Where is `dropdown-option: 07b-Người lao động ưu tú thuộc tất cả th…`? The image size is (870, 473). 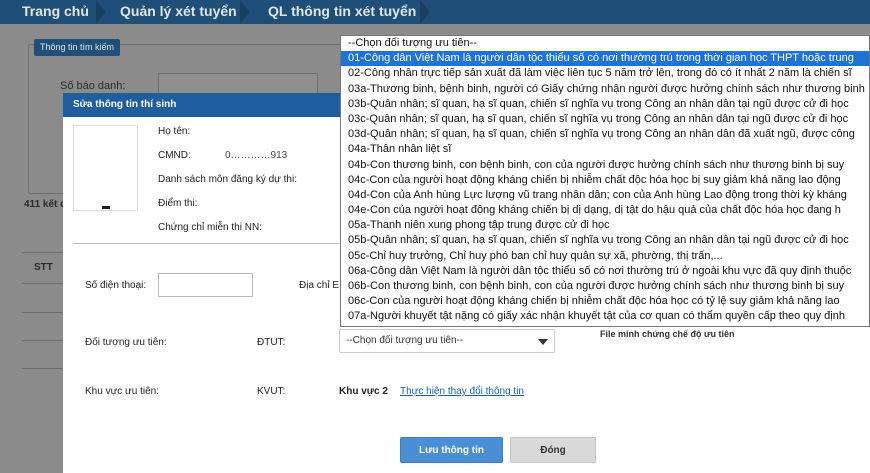 dropdown-option: 07b-Người lao động ưu tú thuộc tất cả th… is located at coordinates (605, 326).